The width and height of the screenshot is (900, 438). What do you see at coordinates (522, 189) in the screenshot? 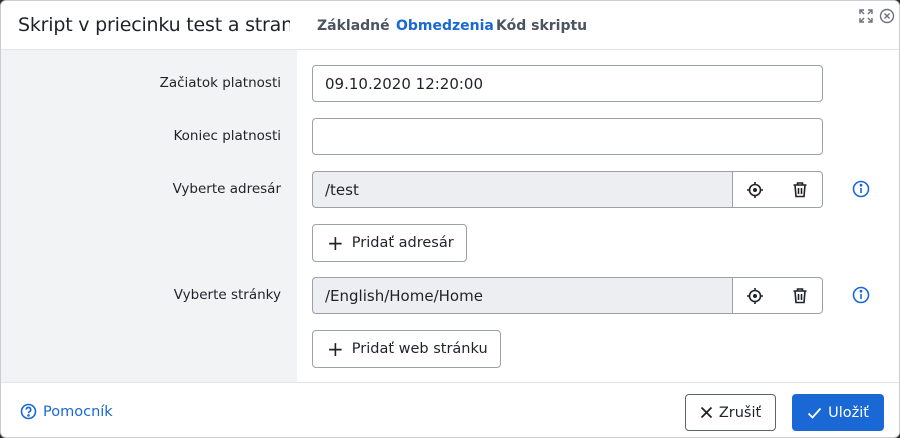
I see `directory-input: /test` at bounding box center [522, 189].